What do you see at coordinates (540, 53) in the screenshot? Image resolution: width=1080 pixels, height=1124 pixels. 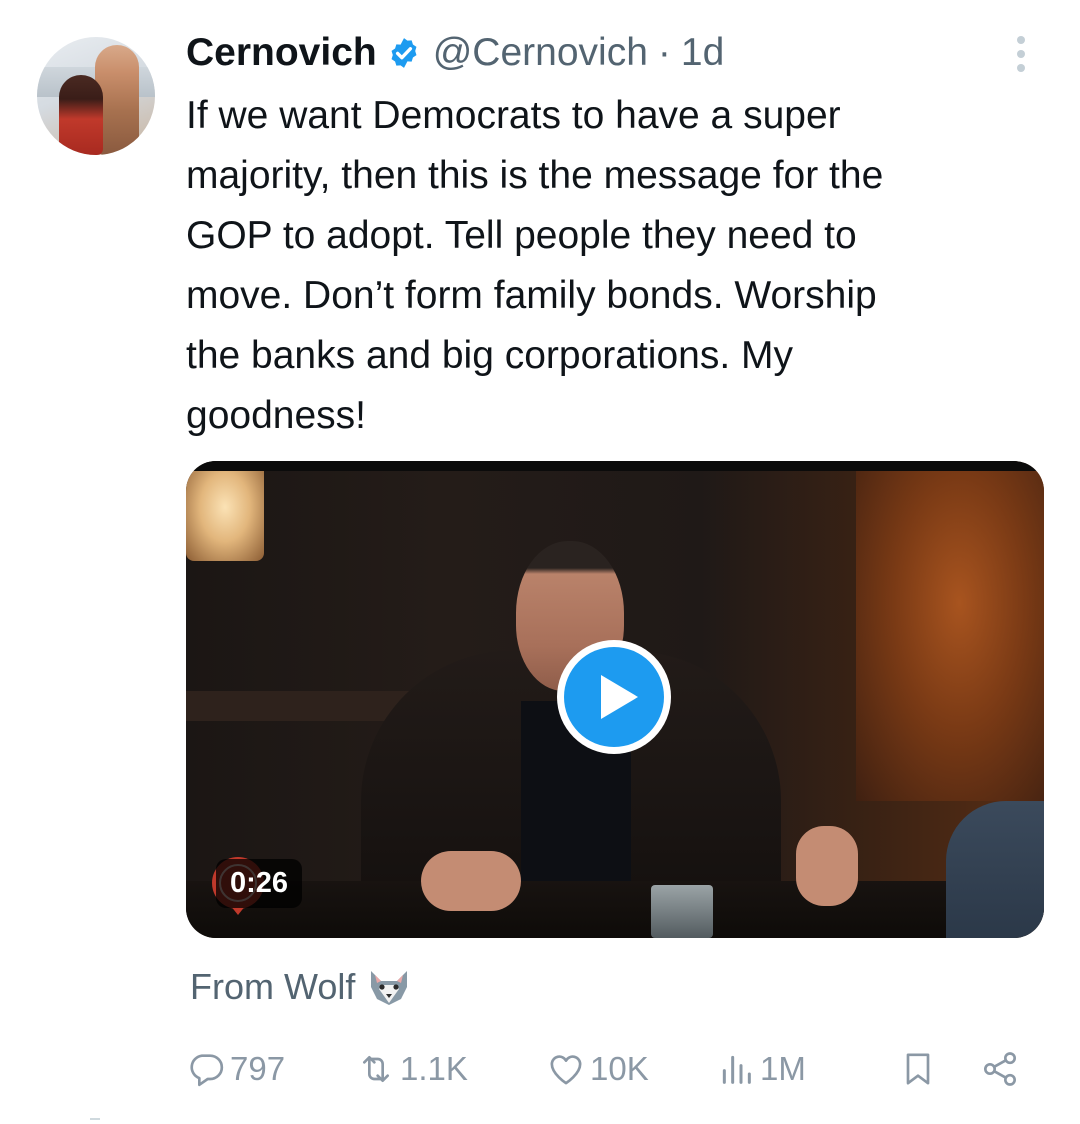 I see `author-handle: @Cernovich` at bounding box center [540, 53].